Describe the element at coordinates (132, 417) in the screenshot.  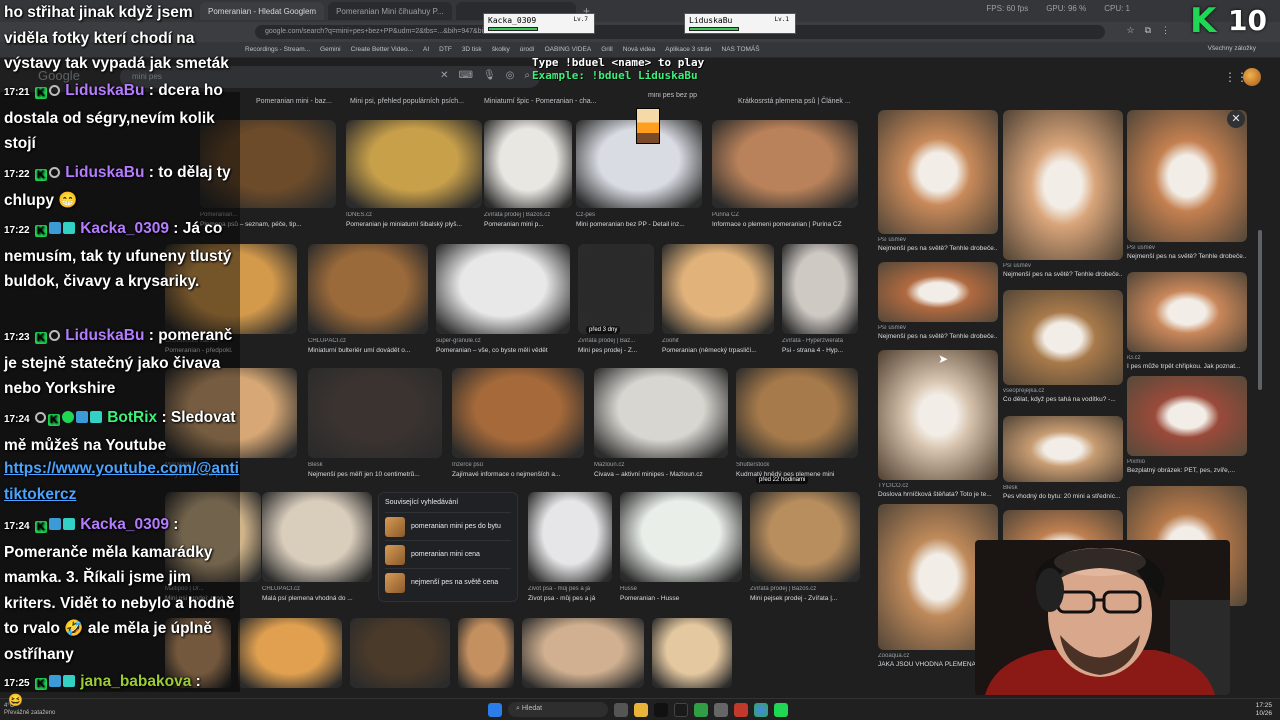
I see `chat-username: BotRix` at that location.